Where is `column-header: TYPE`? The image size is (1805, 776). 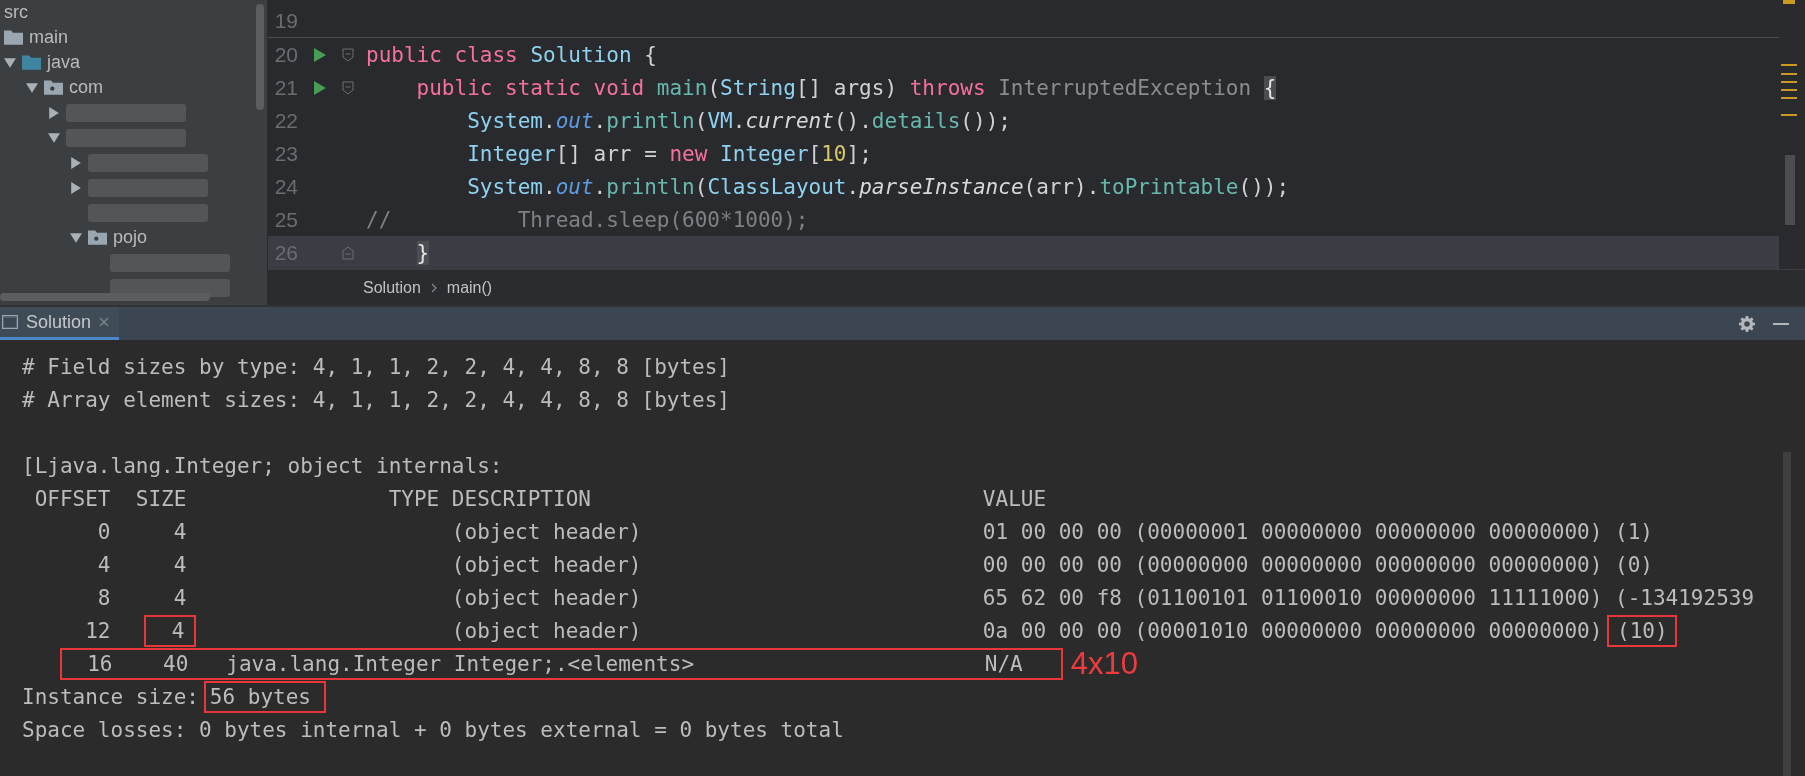
column-header: TYPE is located at coordinates (413, 498).